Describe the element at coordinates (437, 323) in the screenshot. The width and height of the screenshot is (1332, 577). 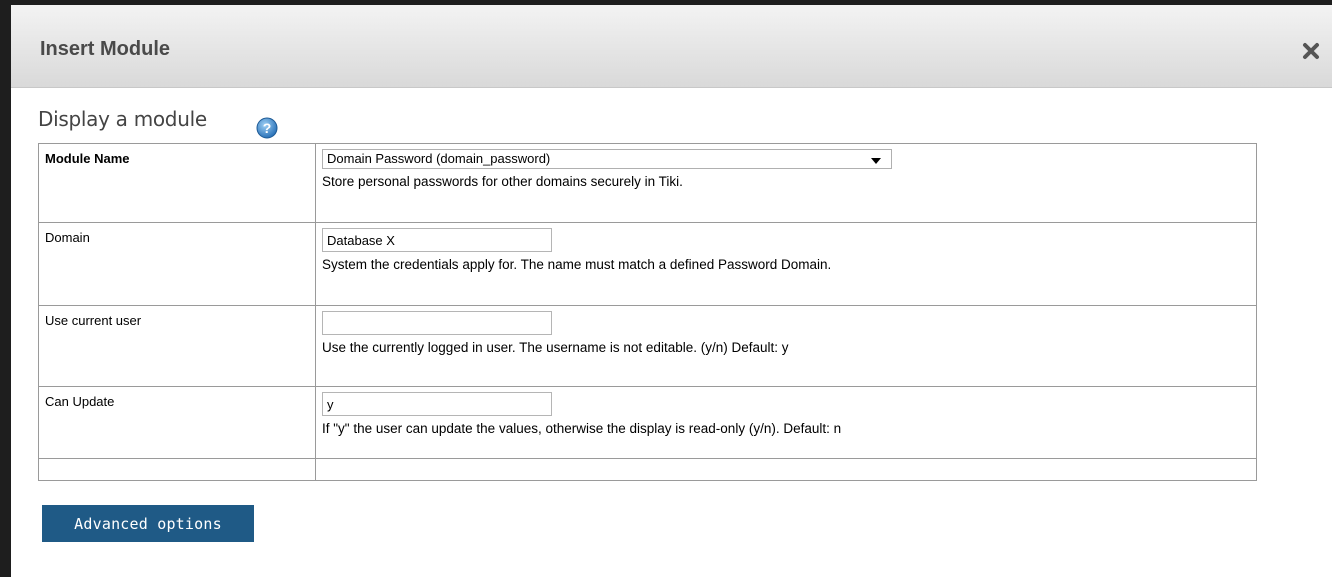
I see `use-current-user-input` at that location.